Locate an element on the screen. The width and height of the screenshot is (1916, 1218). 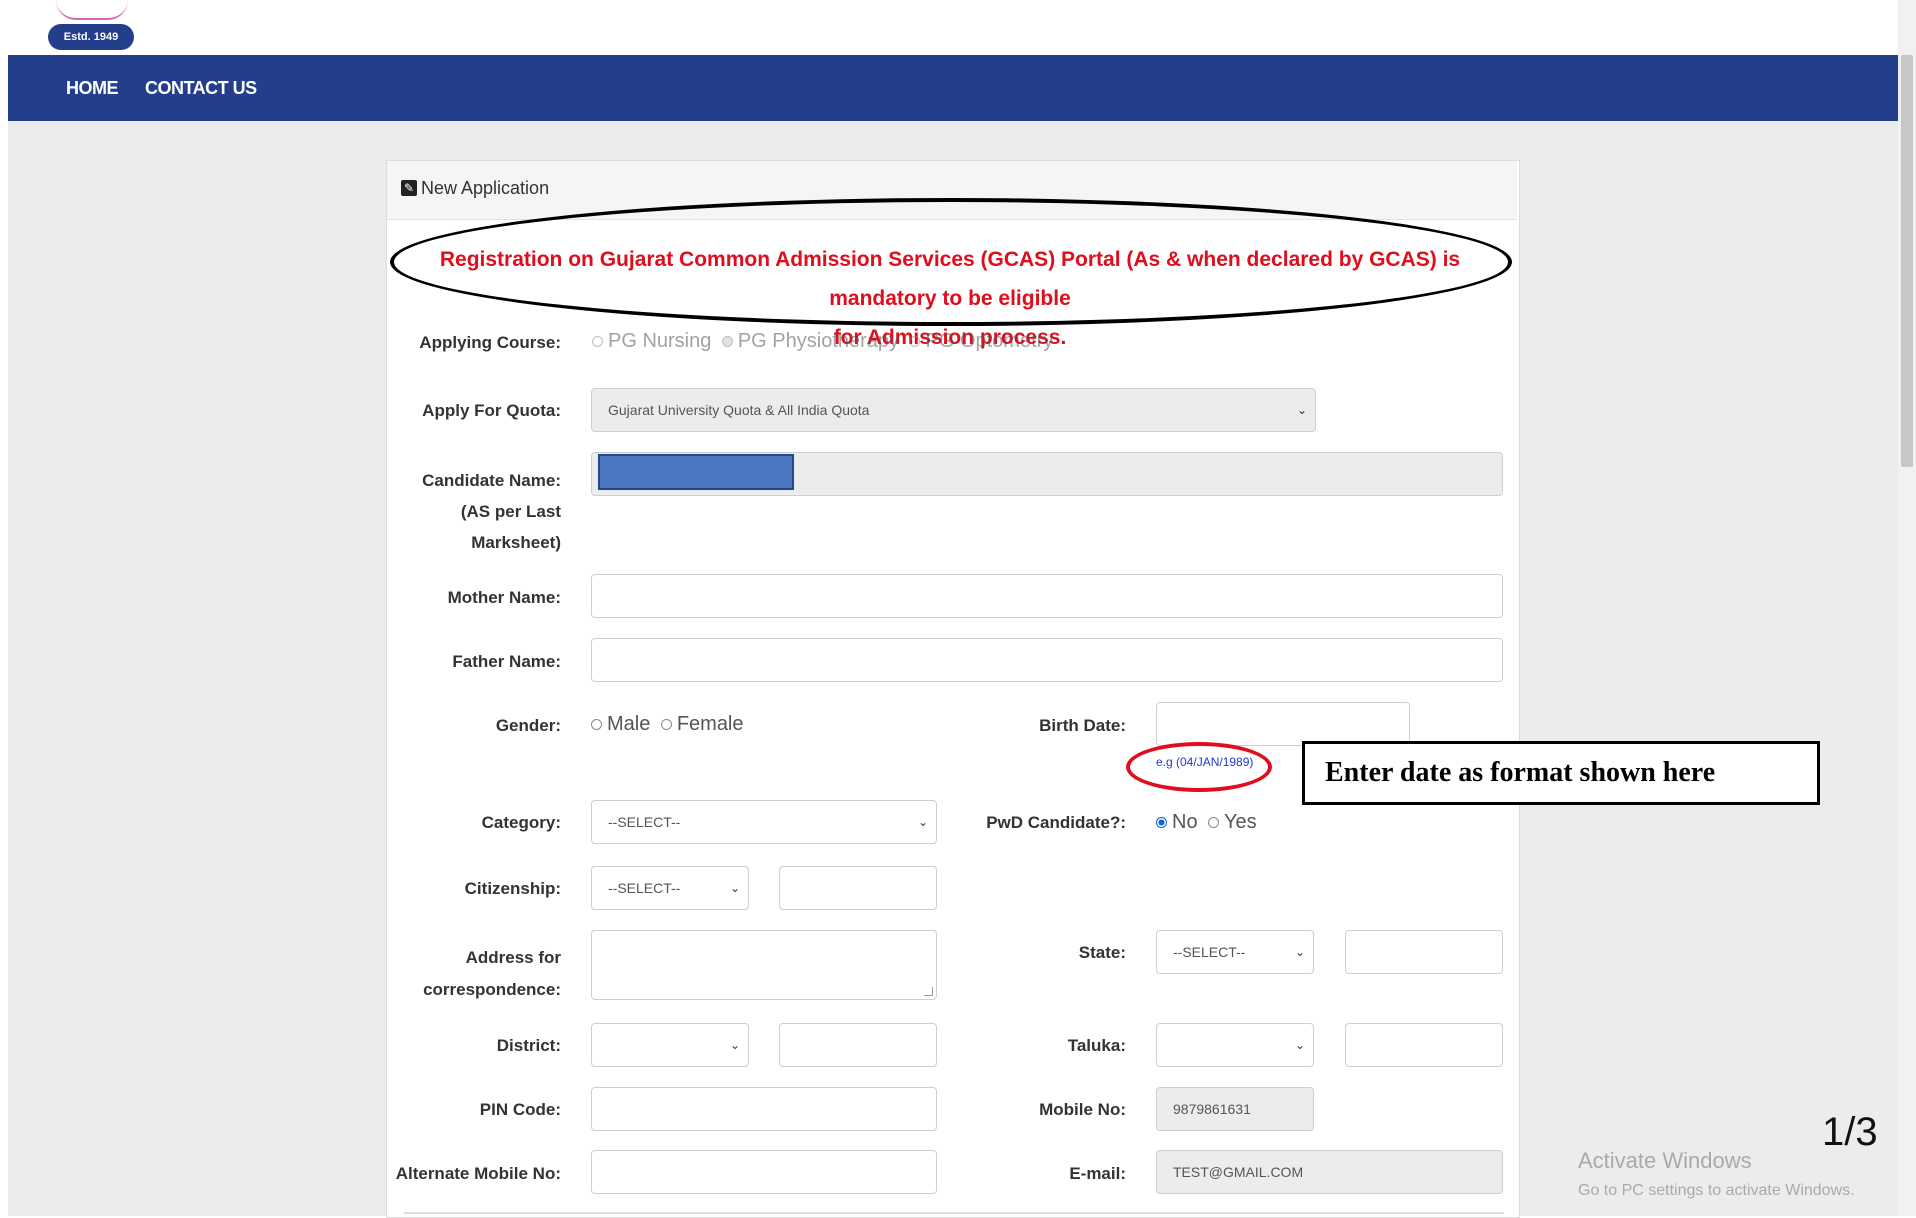
mobile-label: Mobile No: is located at coordinates (1082, 1109).